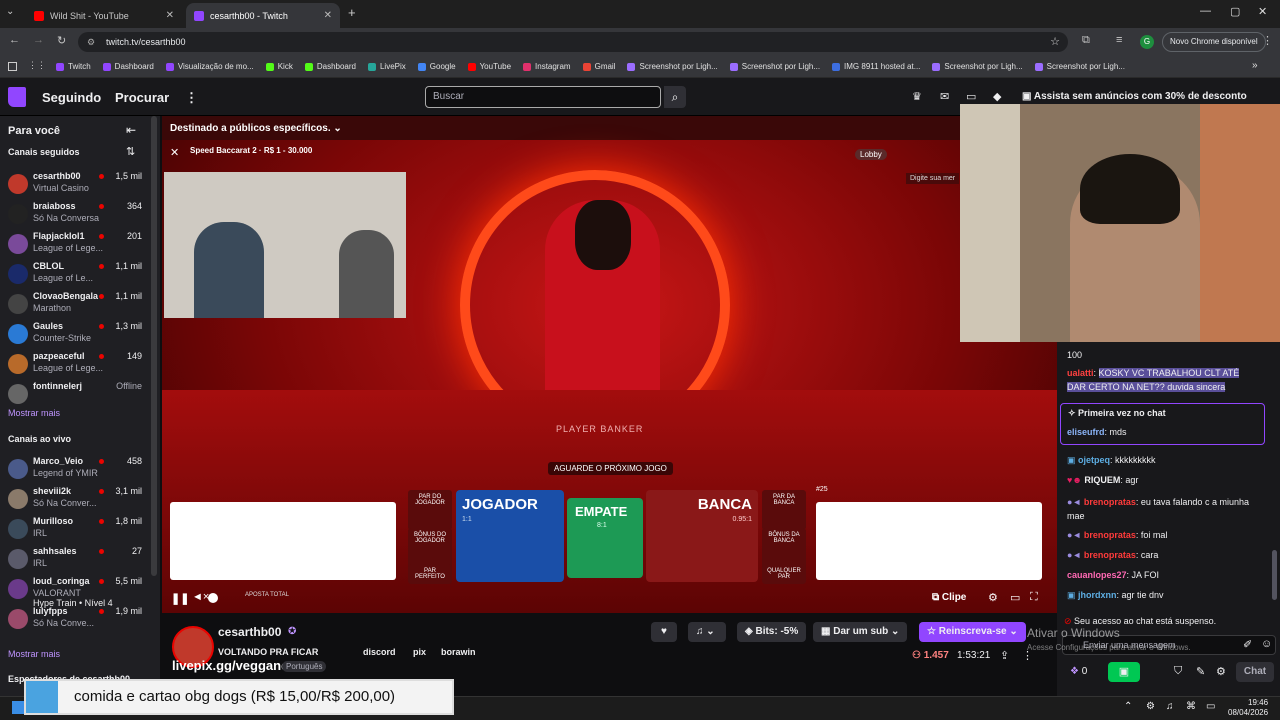  I want to click on reading-list-icon: ≡, so click(1119, 40).